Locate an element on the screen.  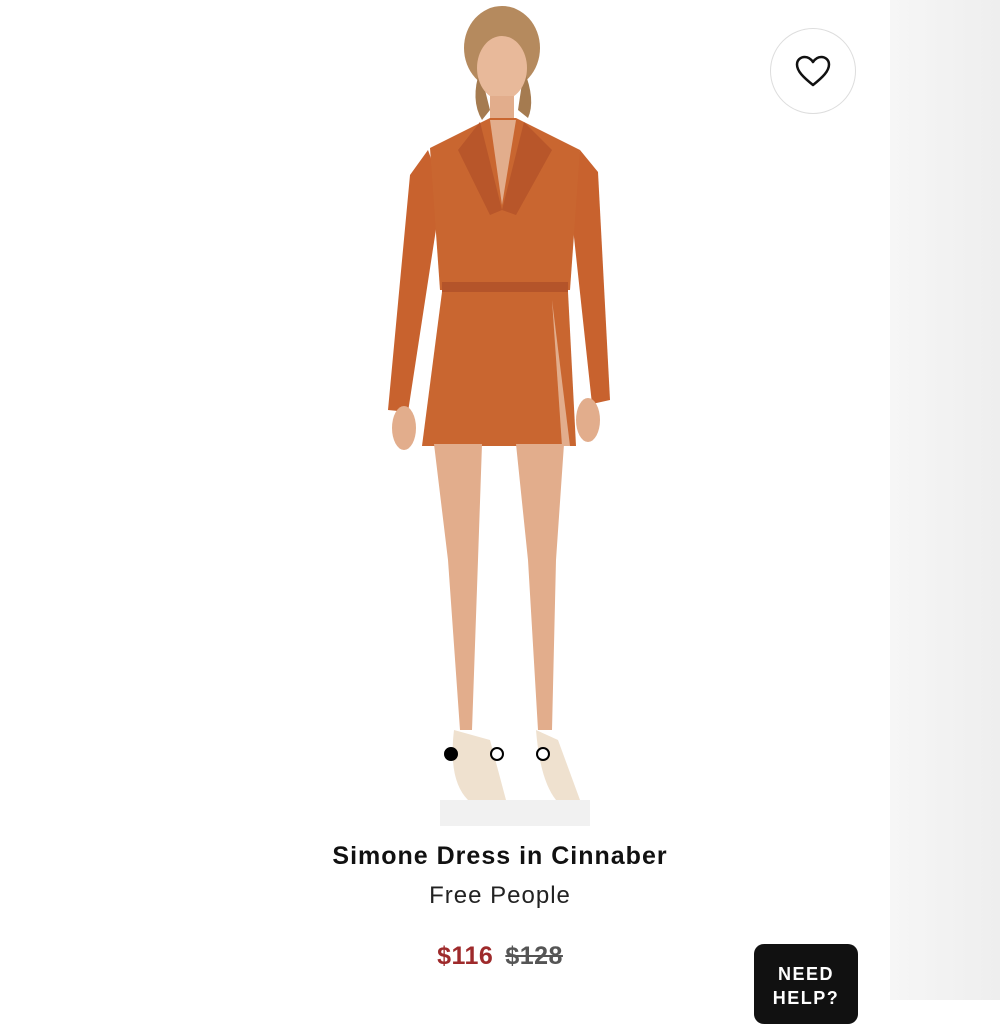
gallery-pagination is located at coordinates (497, 754).